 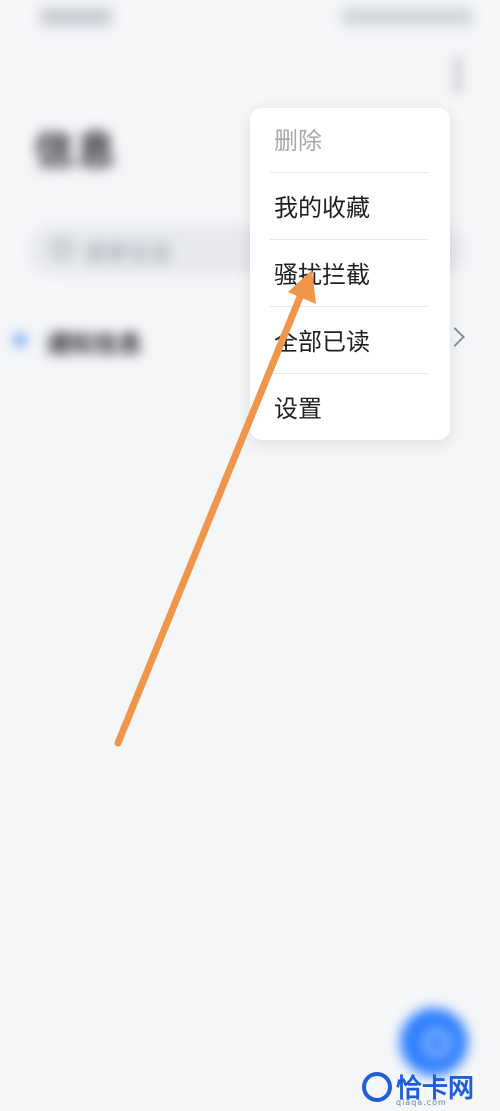 I want to click on menu-item-label: 骚扰拦截, so click(x=322, y=275).